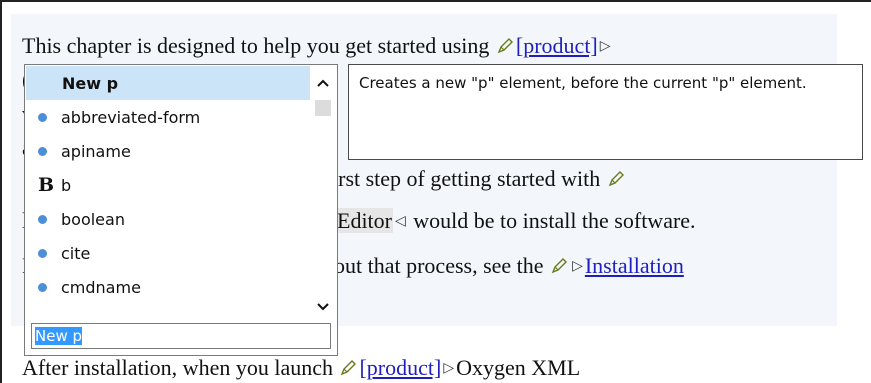  I want to click on completion-item-b: B b, so click(168, 185).